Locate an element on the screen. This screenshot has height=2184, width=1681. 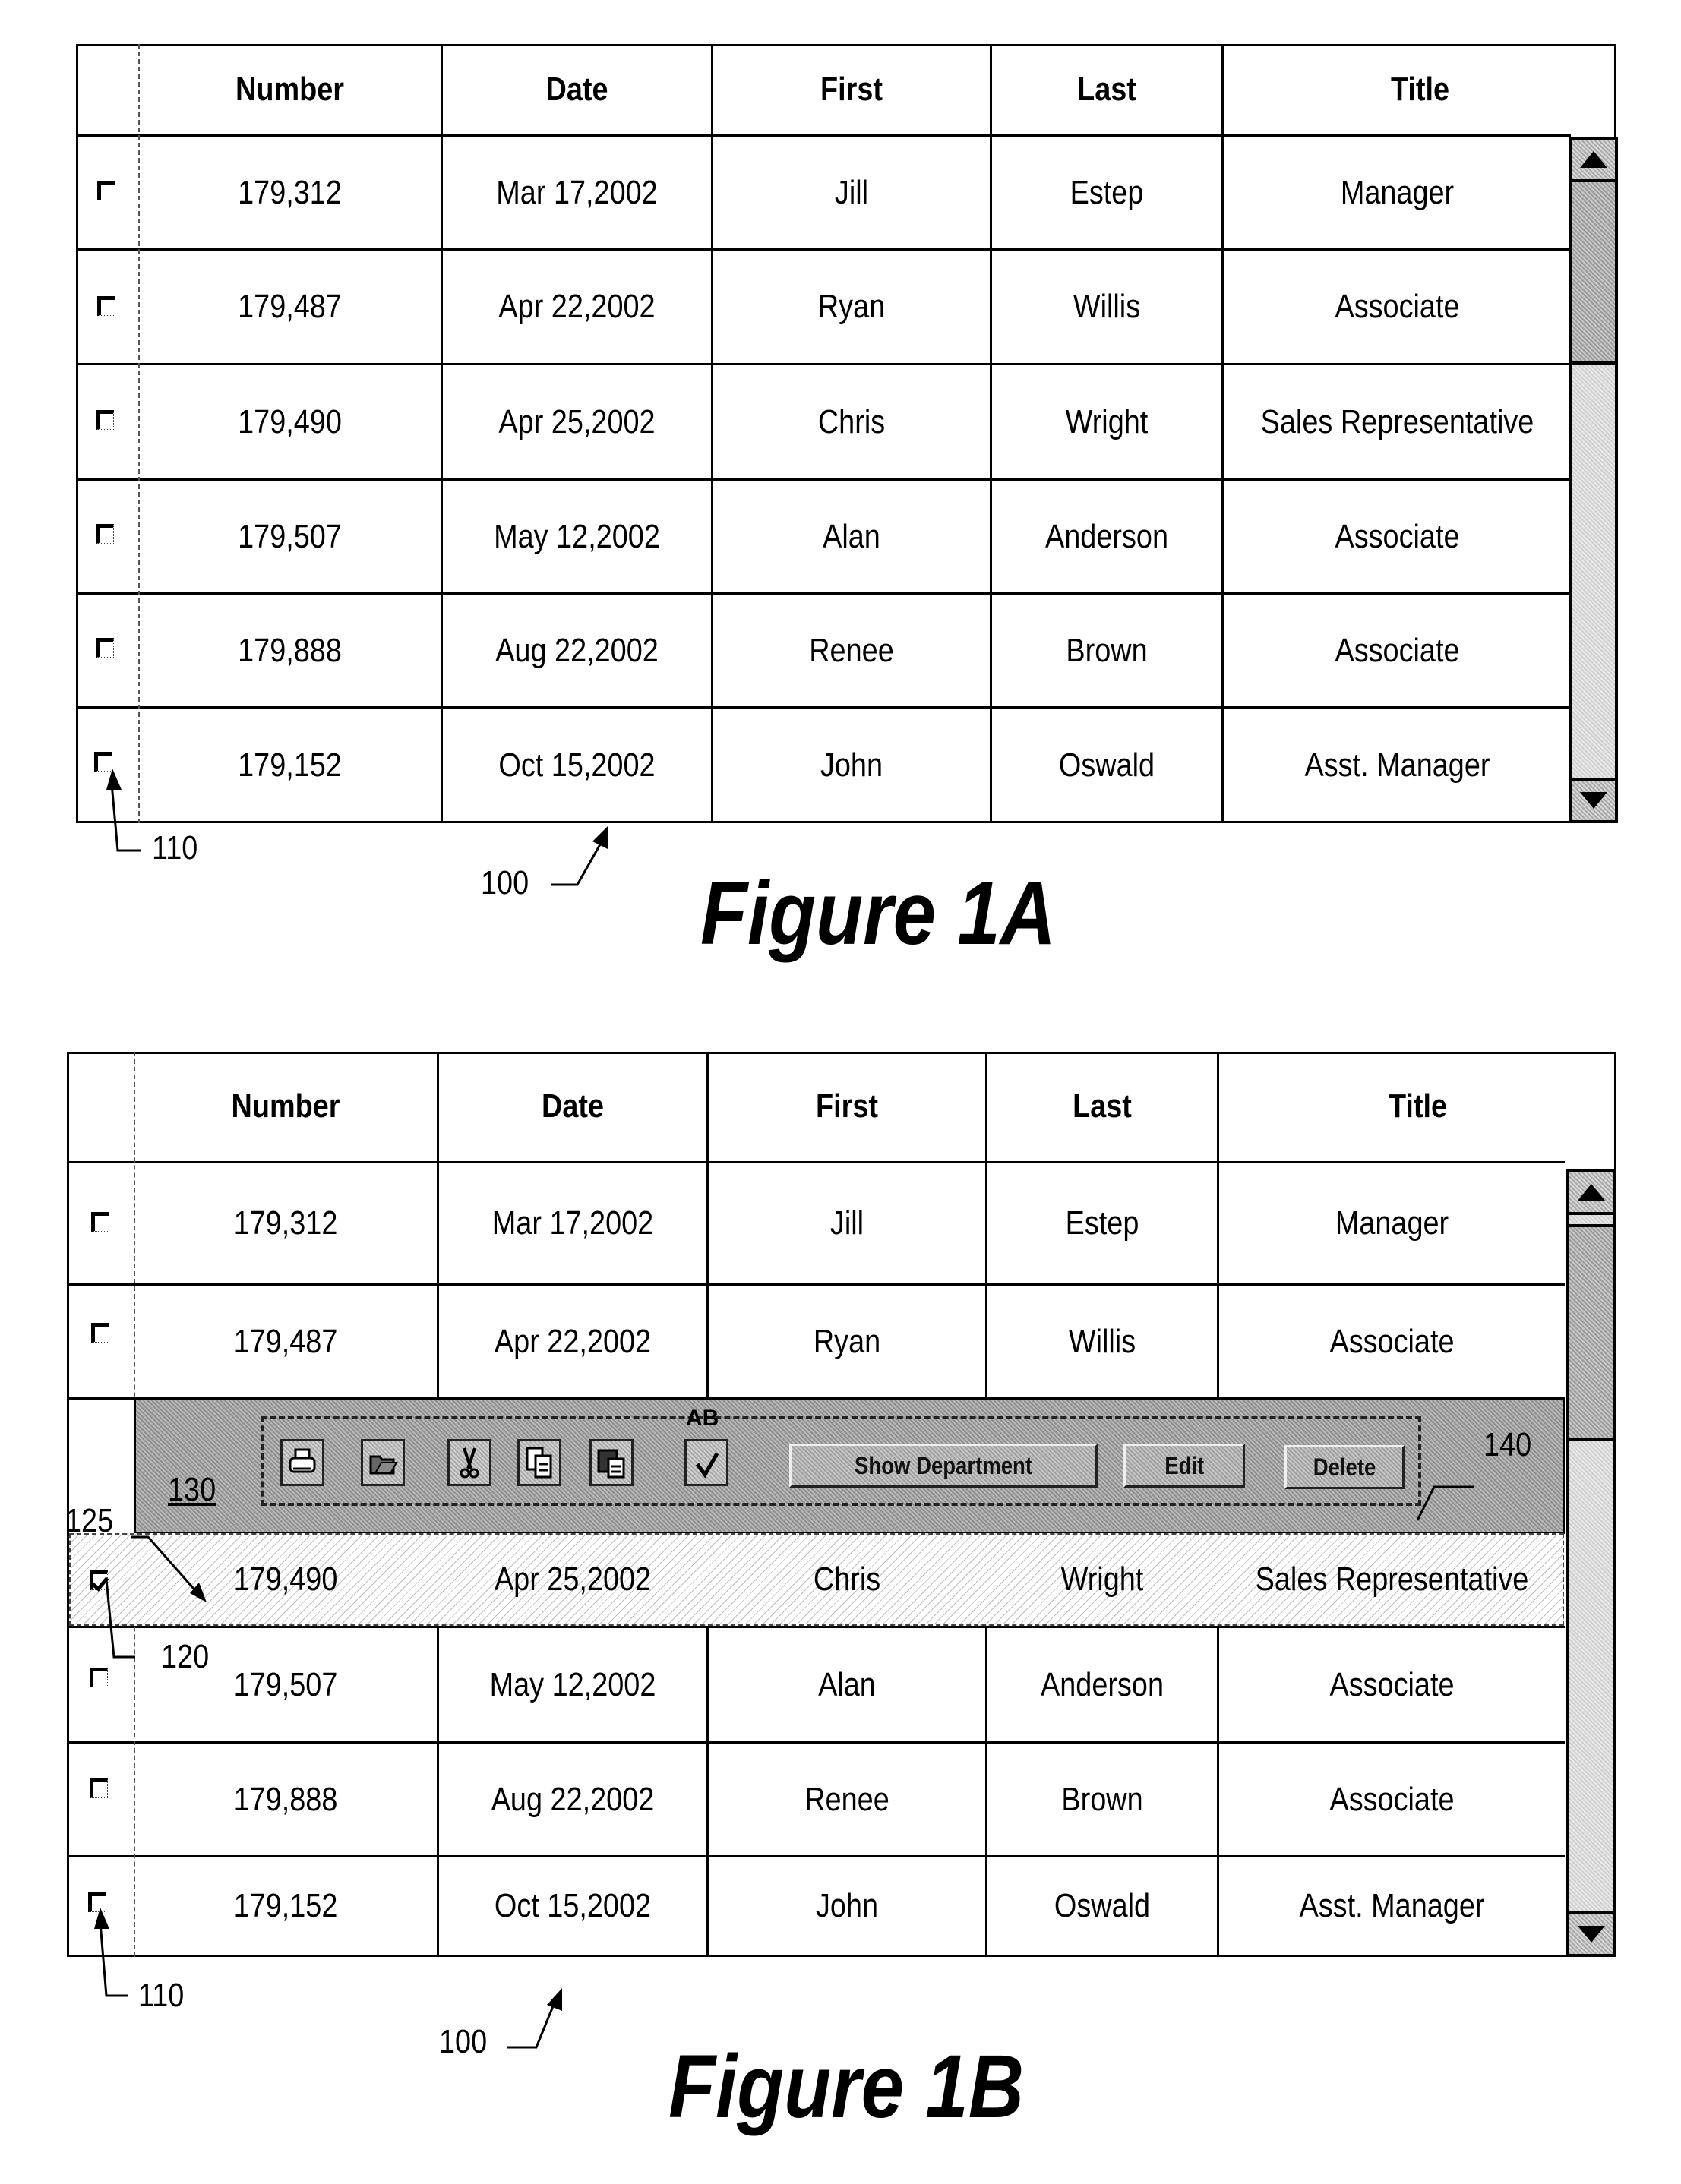
scroll-thumb is located at coordinates (1591, 1332).